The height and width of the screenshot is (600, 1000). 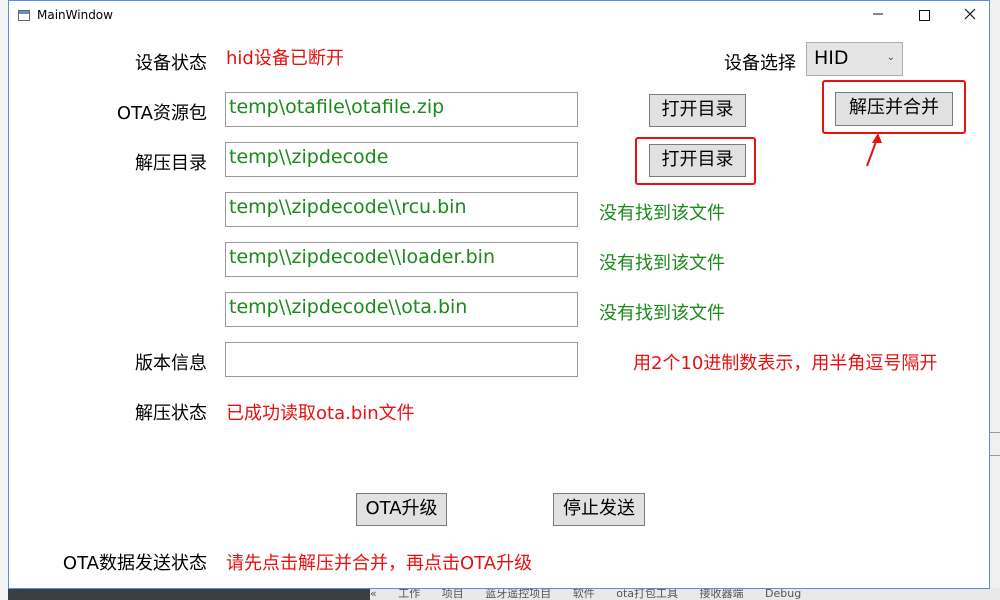 What do you see at coordinates (401, 209) in the screenshot?
I see `rcu-bin-path-input: temp\\zipdecode\\rcu.bin` at bounding box center [401, 209].